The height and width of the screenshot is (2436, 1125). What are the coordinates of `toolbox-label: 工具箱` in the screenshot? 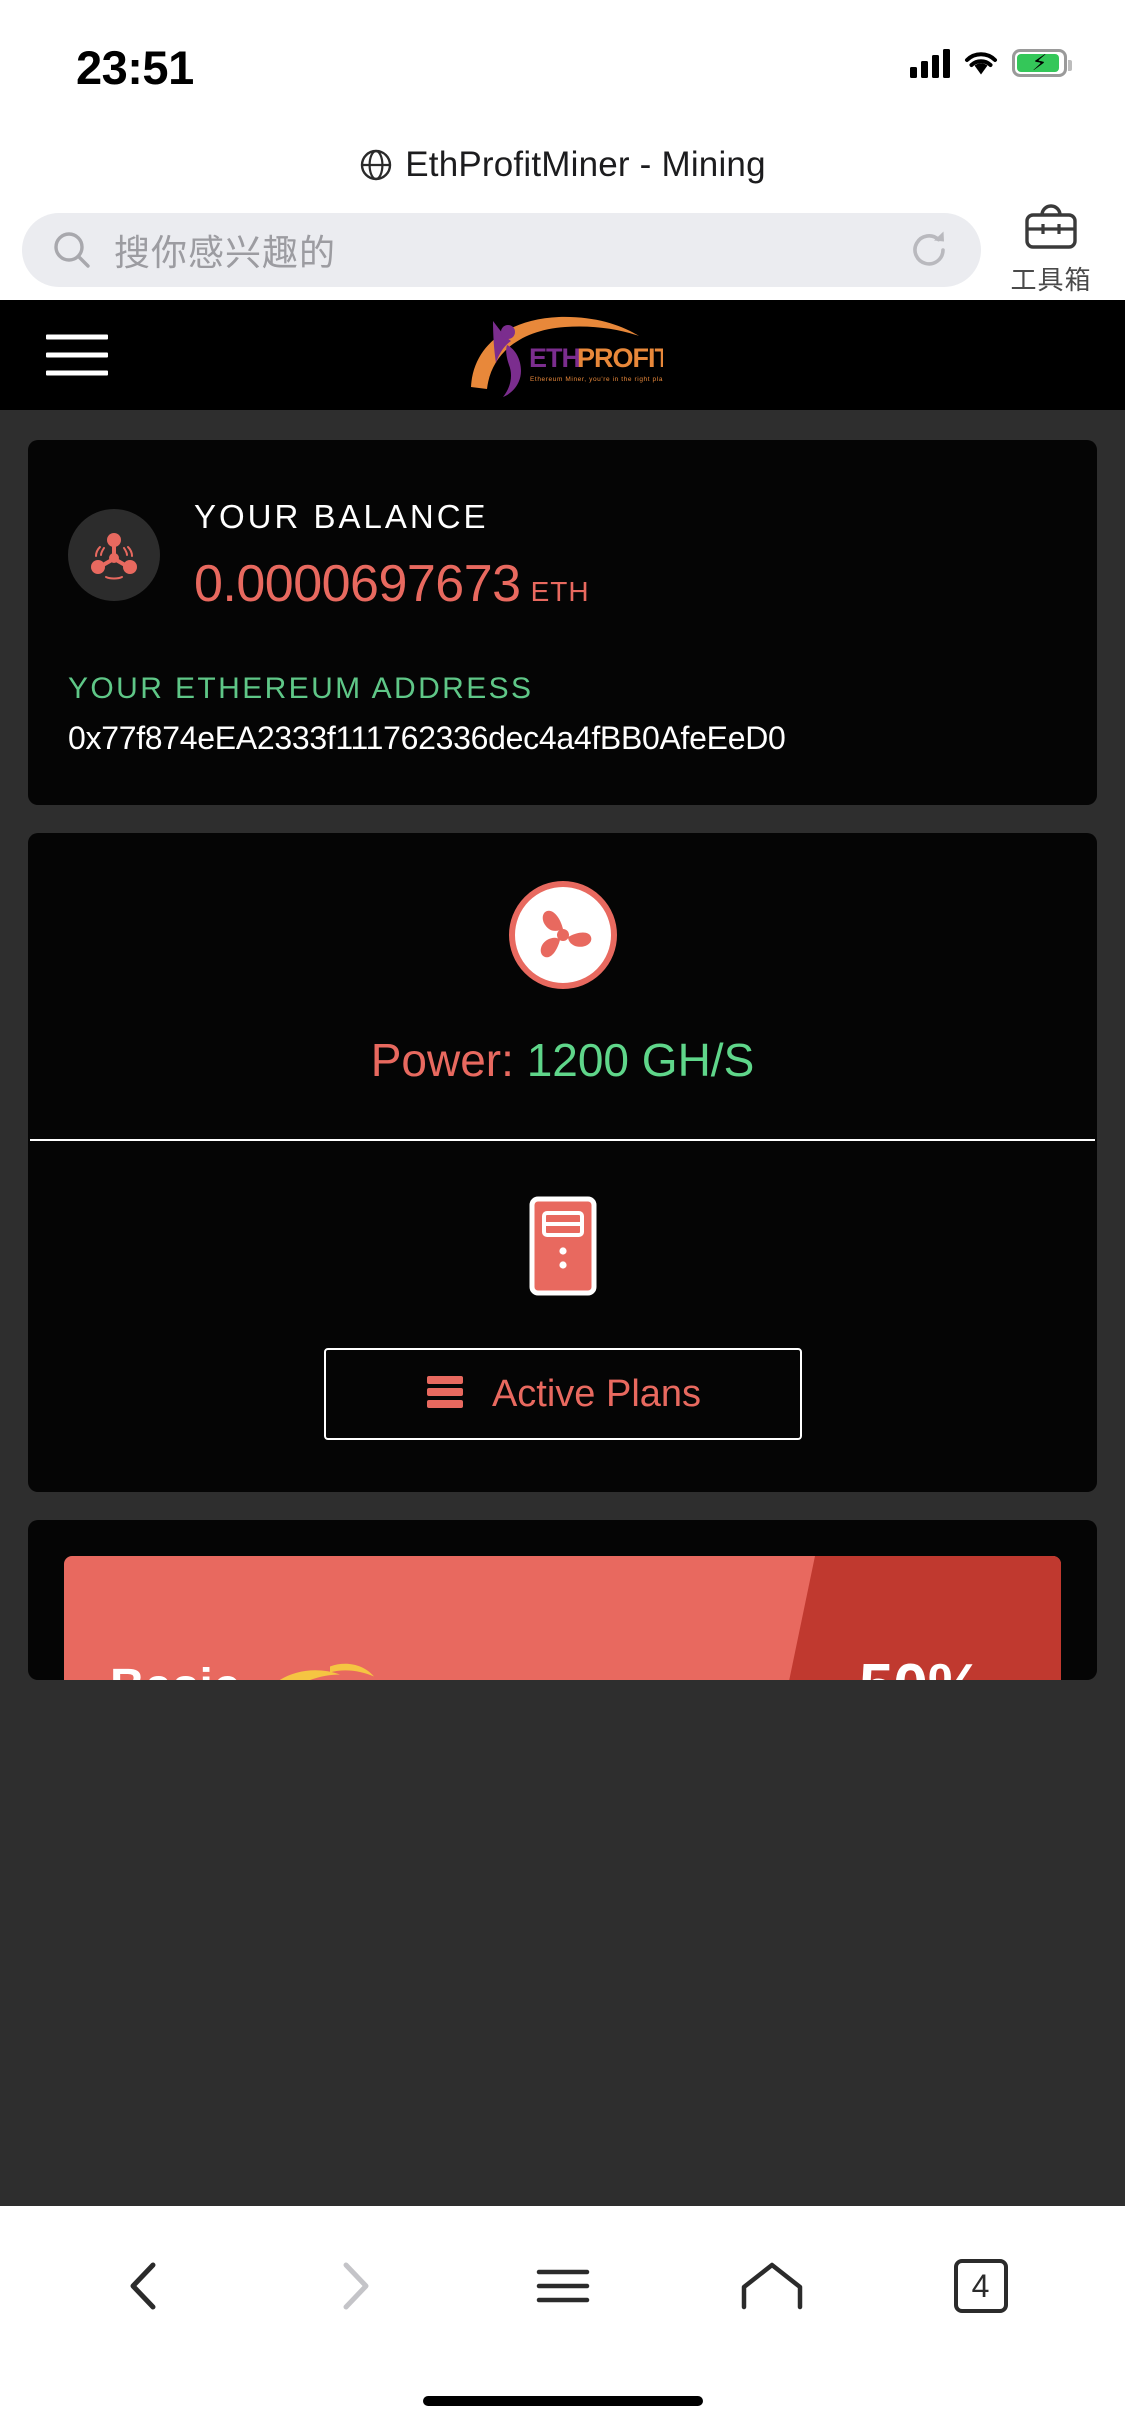 It's located at (1051, 280).